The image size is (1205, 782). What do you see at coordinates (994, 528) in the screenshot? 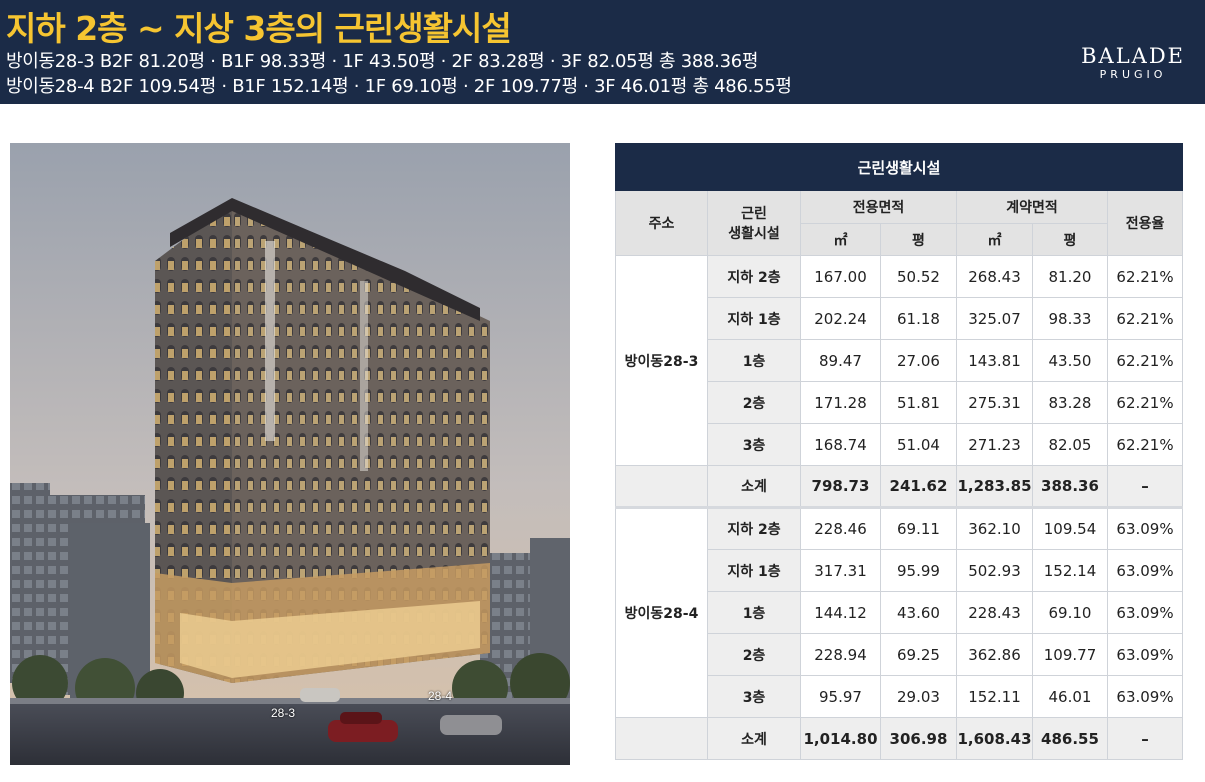
I see `cell-contract-m2: 362.10` at bounding box center [994, 528].